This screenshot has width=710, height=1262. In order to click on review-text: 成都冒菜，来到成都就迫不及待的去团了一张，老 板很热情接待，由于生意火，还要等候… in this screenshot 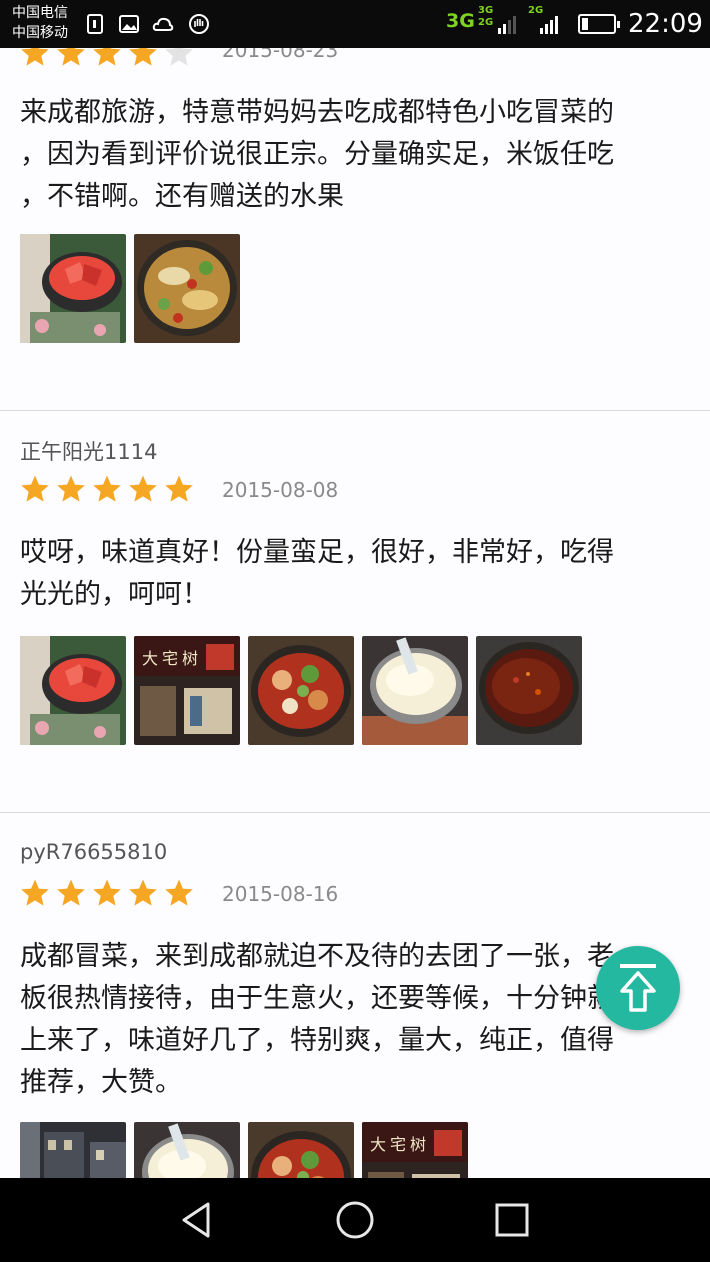, I will do `click(317, 1019)`.